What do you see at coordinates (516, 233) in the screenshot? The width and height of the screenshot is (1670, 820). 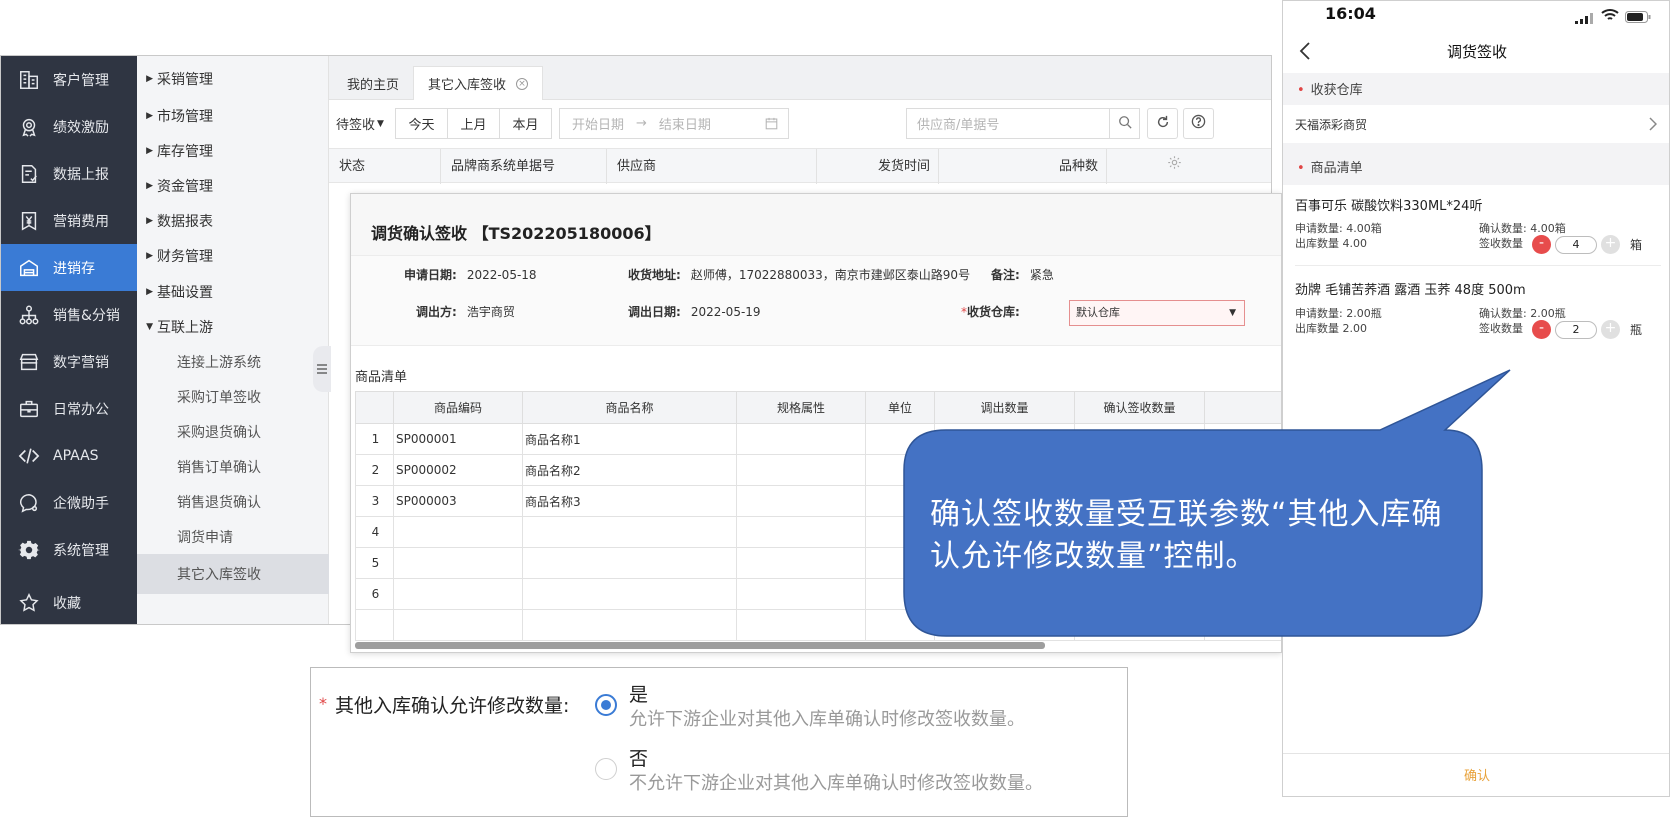 I see `dialog-title: 调货确认签收 【TS202205180006】` at bounding box center [516, 233].